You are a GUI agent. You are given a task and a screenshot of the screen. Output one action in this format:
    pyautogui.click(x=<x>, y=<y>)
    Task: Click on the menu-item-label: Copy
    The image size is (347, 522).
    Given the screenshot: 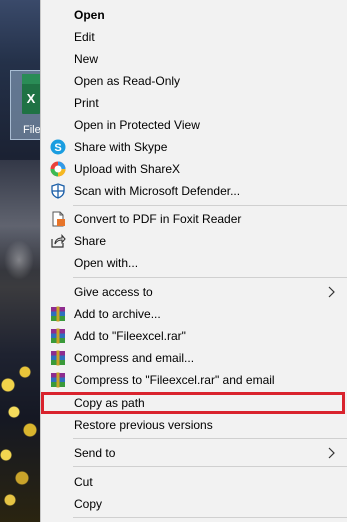 What is the action you would take?
    pyautogui.click(x=88, y=504)
    